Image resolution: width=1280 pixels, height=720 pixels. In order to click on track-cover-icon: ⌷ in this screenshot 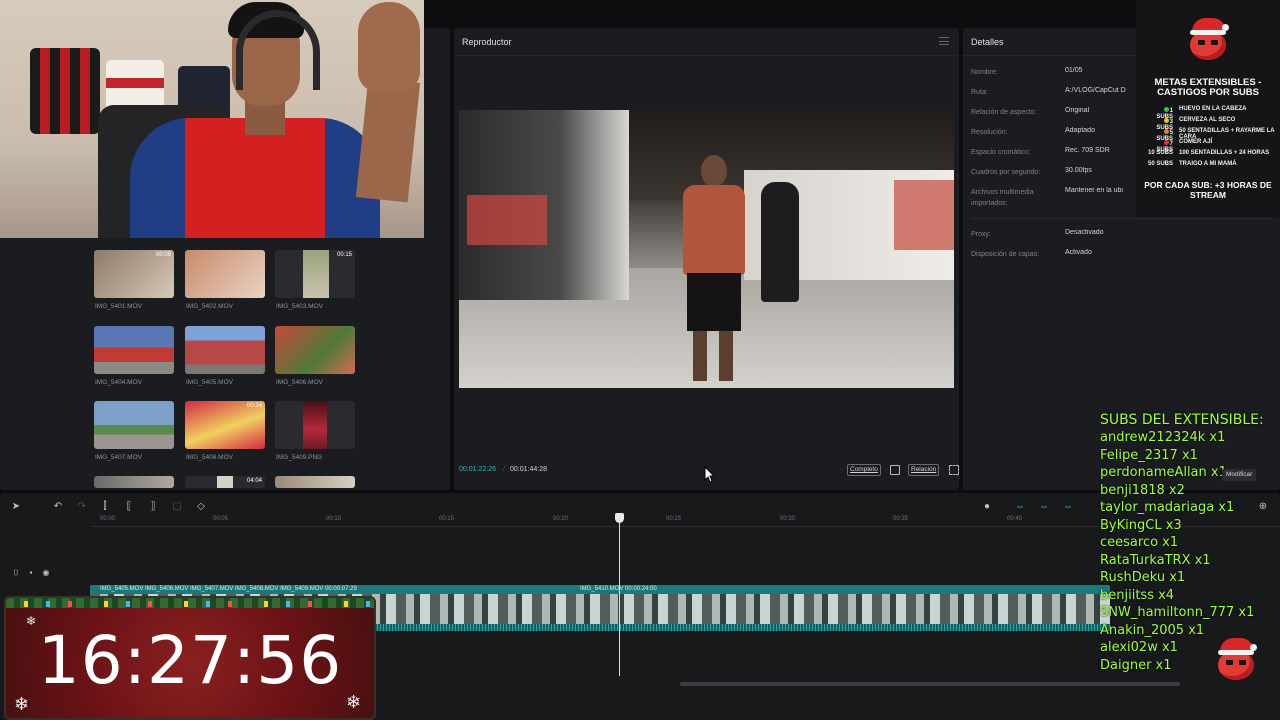, I will do `click(16, 573)`.